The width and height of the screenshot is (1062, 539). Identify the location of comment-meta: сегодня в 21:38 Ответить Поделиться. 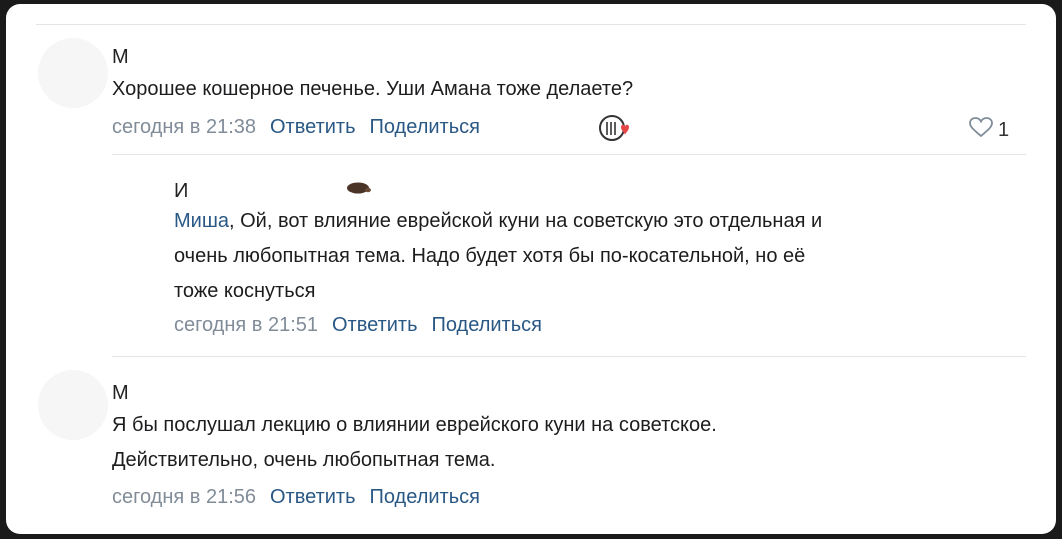
(296, 127).